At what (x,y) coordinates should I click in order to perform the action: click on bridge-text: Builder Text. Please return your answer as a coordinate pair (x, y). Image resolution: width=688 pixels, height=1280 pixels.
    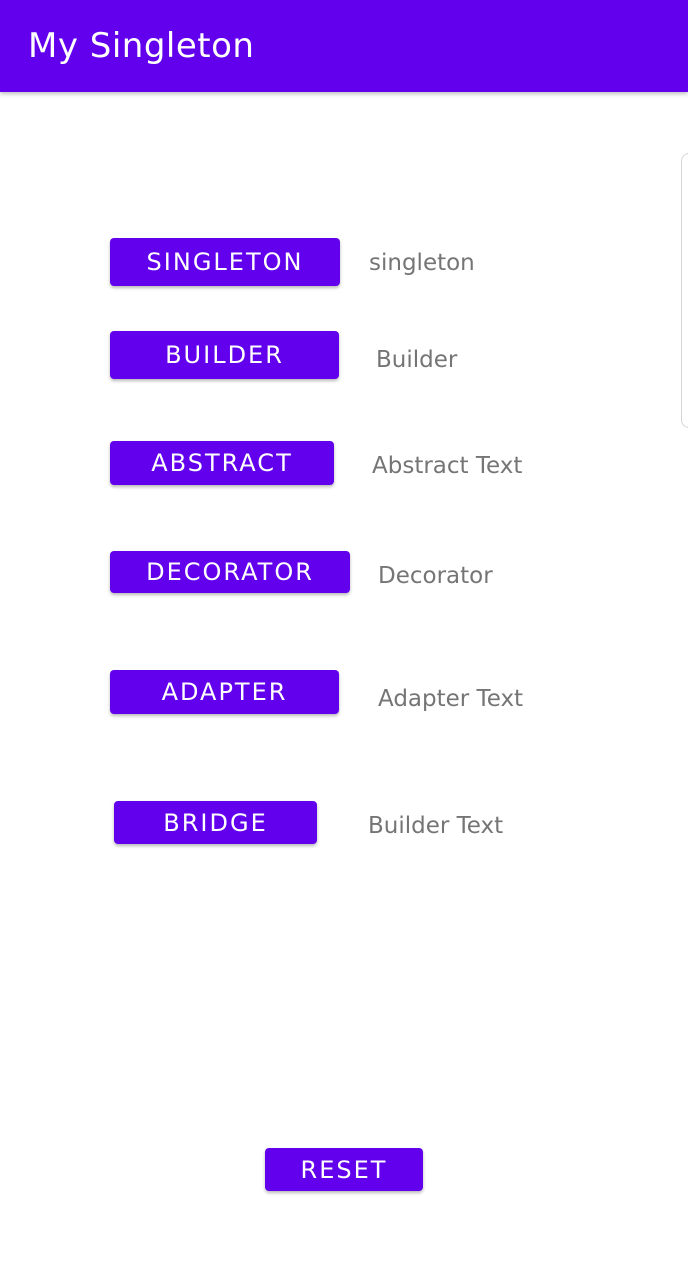
    Looking at the image, I should click on (436, 826).